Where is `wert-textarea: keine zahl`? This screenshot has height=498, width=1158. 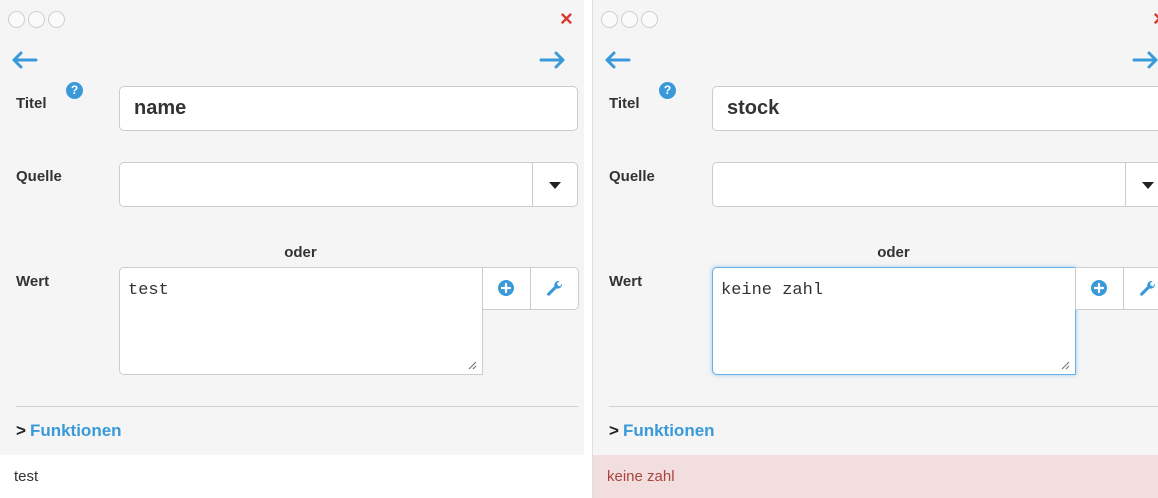 wert-textarea: keine zahl is located at coordinates (894, 321).